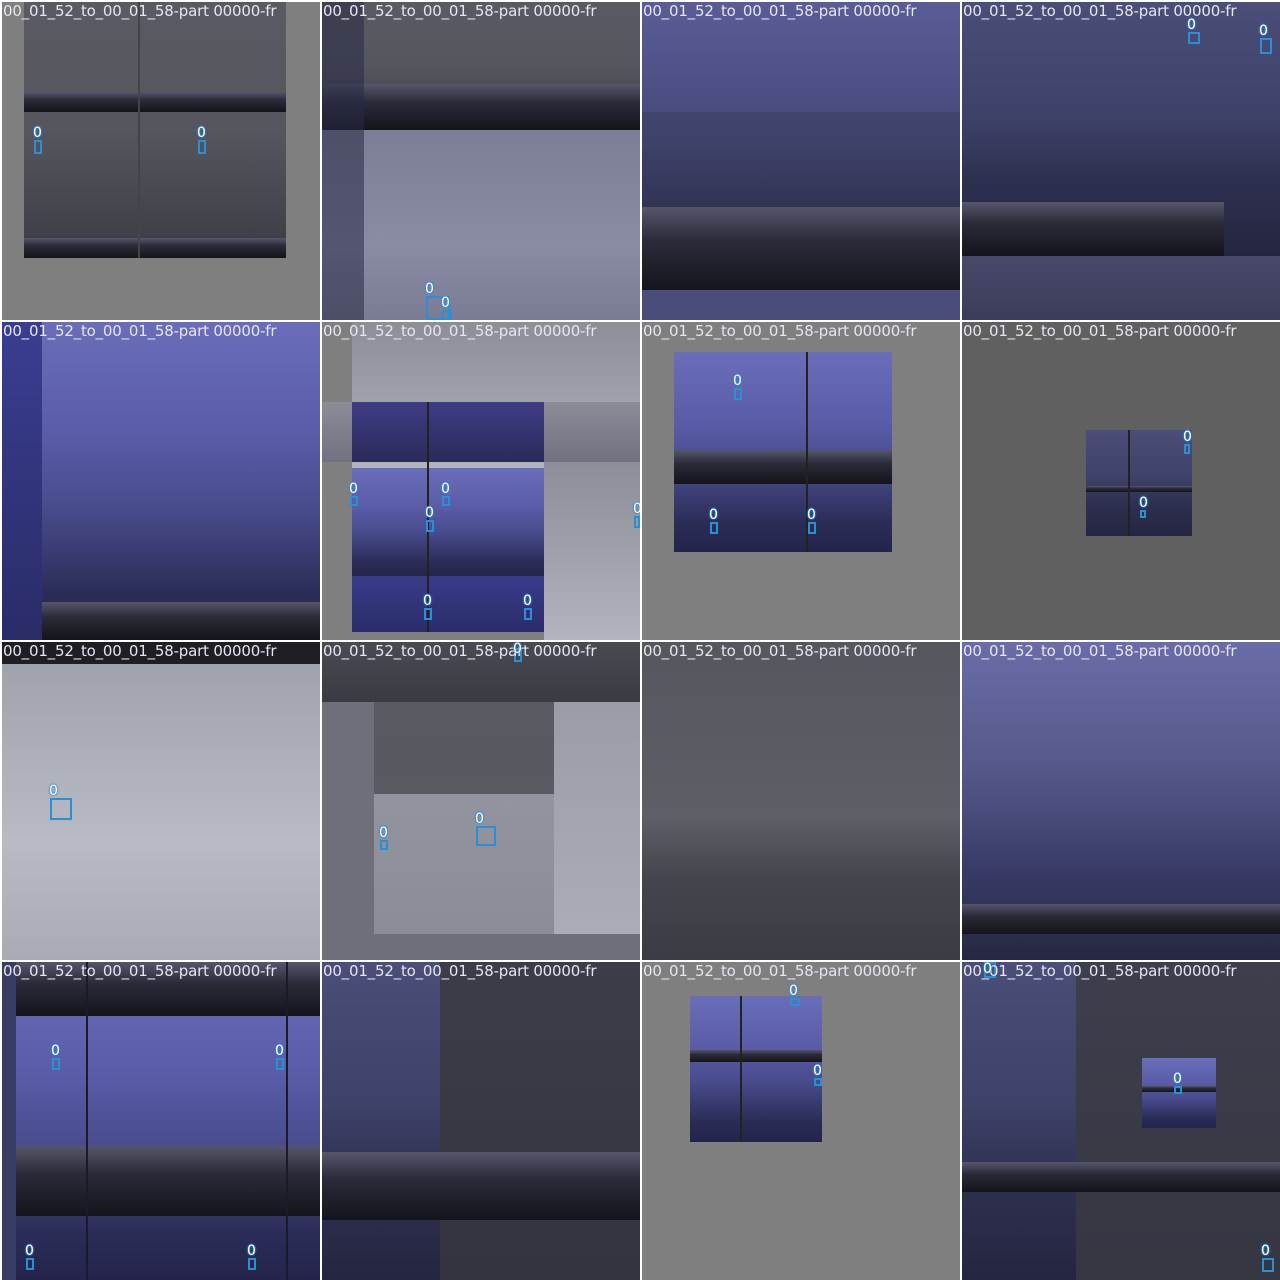  I want to click on mosaic-tile: 0 0 0 0 0 0 00_01_52_to_00_01_58-part 00000-fr, so click(481, 481).